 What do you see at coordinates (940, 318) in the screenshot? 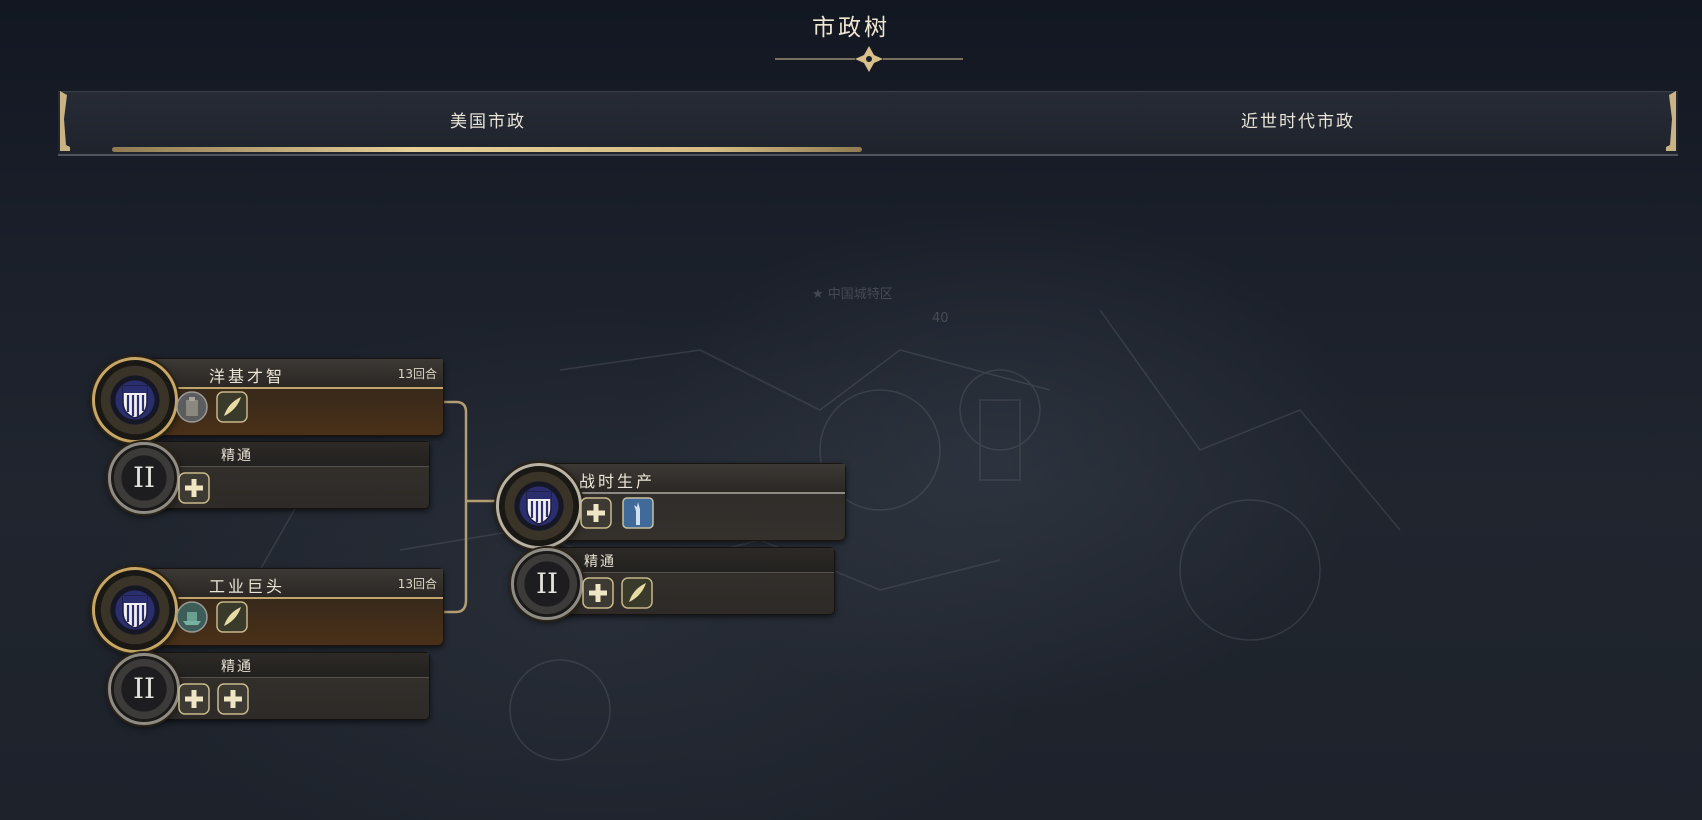
I see `map-value: 40` at bounding box center [940, 318].